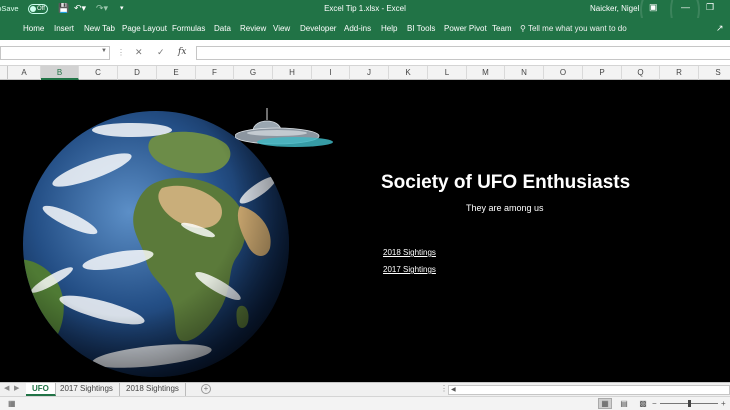 Image resolution: width=730 pixels, height=410 pixels. I want to click on zoom-slider, so click(689, 403).